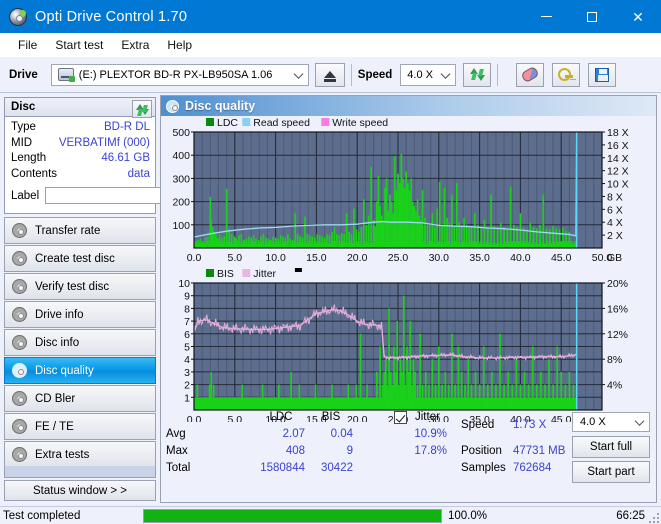 This screenshot has height=524, width=661. What do you see at coordinates (618, 159) in the screenshot?
I see `svg-text: 14 X` at bounding box center [618, 159].